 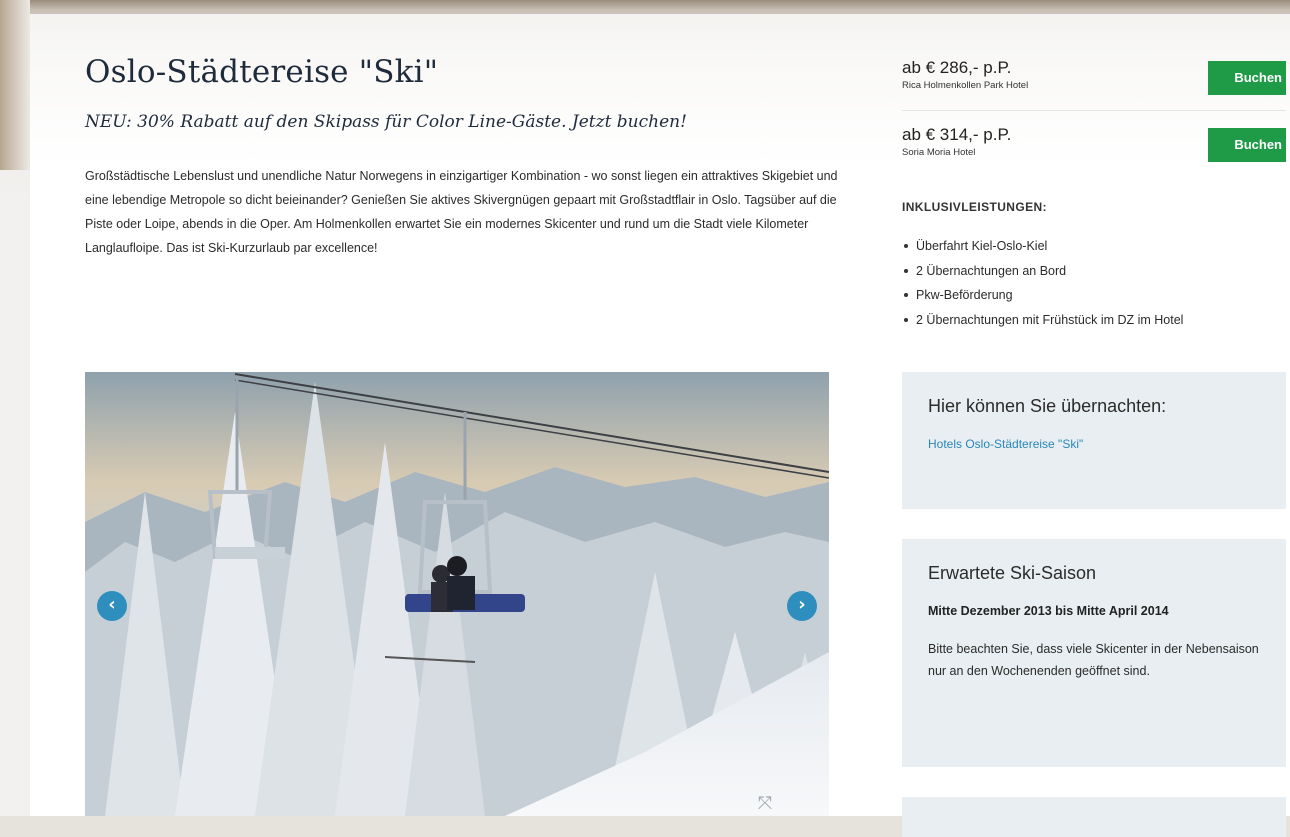 What do you see at coordinates (1048, 611) in the screenshot?
I see `ski-season-period: Mitte Dezember 2013 bis Mitte April 2014` at bounding box center [1048, 611].